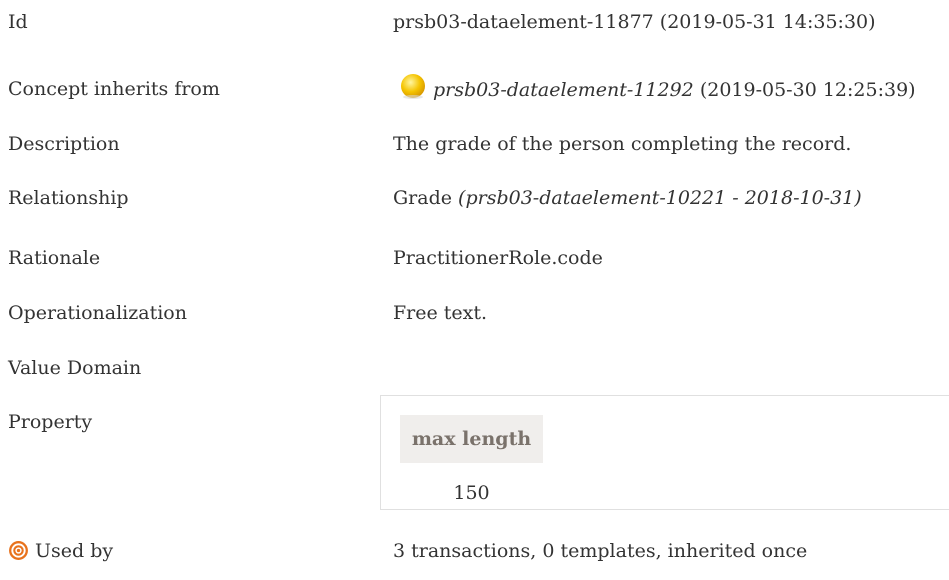 This screenshot has height=580, width=949. What do you see at coordinates (804, 90) in the screenshot?
I see `concept-inherits-date: (2019-05-30 12:25:39)` at bounding box center [804, 90].